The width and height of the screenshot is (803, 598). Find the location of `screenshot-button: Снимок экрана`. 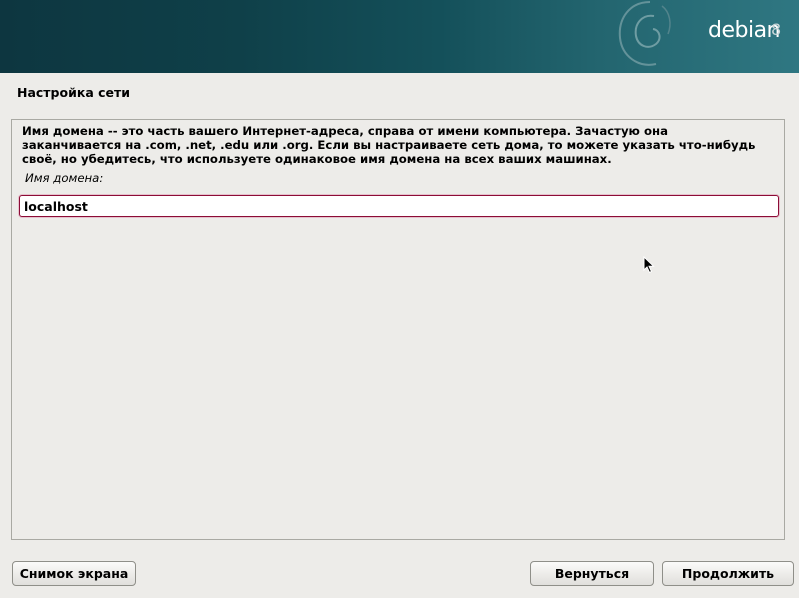

screenshot-button: Снимок экрана is located at coordinates (74, 573).